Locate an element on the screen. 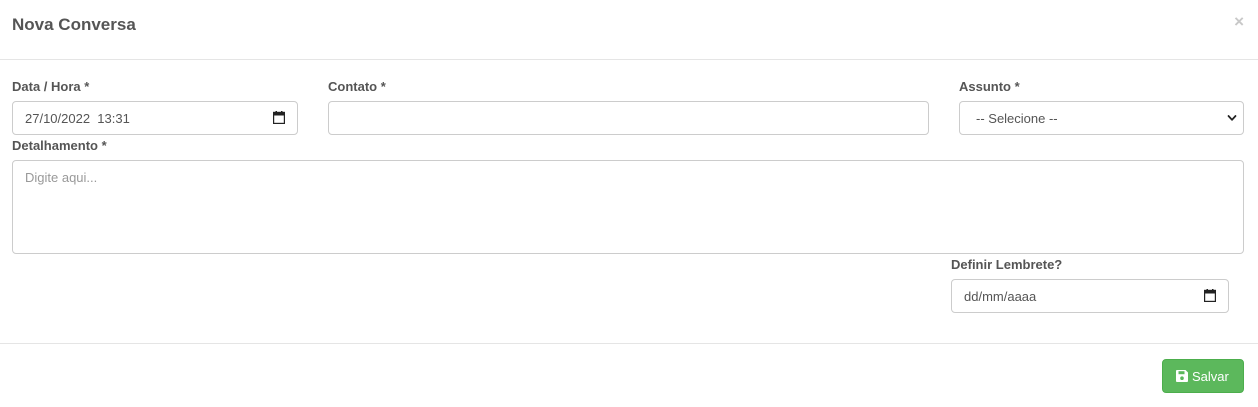 The width and height of the screenshot is (1258, 407). reminder-date-input: dd/mm/aaaa is located at coordinates (1090, 296).